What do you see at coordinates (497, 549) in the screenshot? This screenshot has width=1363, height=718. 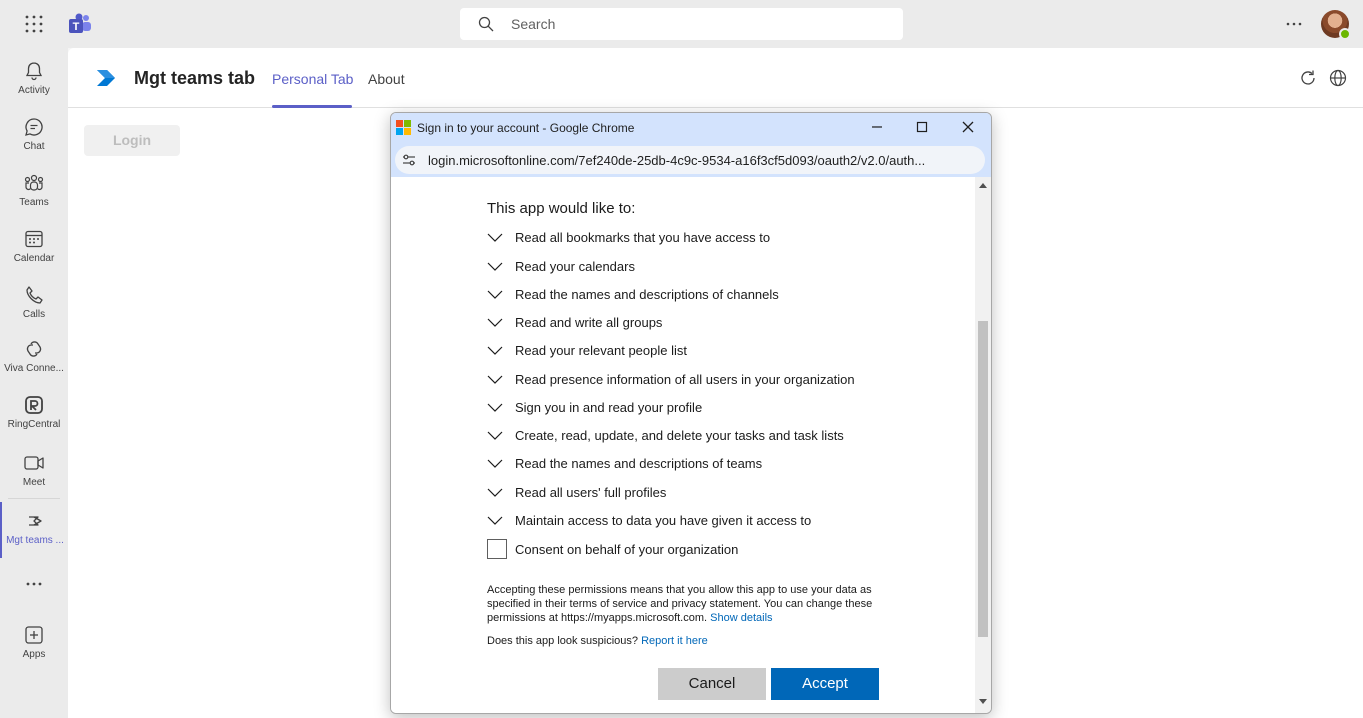 I see `checkbox` at bounding box center [497, 549].